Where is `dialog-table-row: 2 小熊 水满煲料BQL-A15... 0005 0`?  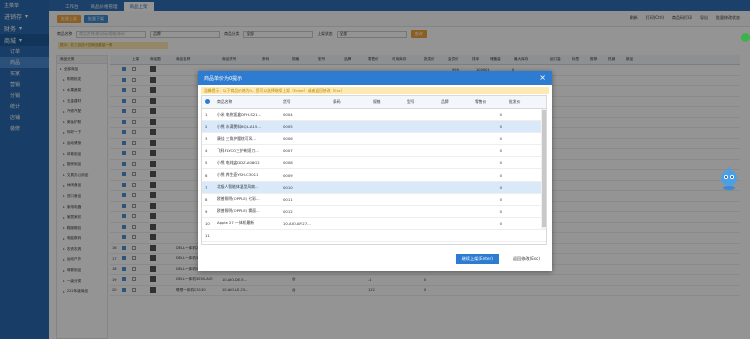 dialog-table-row: 2 小熊 水满煲料BQL-A15... 0005 0 is located at coordinates (374, 127).